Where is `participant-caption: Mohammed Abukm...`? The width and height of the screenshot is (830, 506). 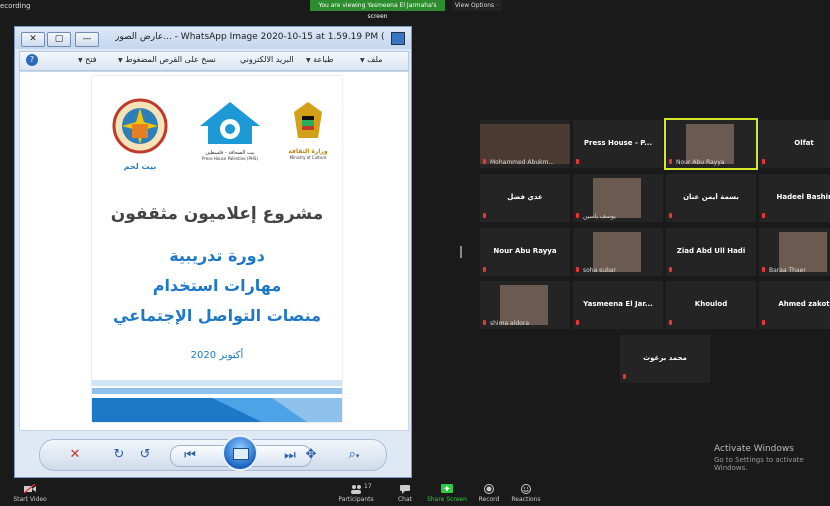
participant-caption: Mohammed Abukm... is located at coordinates (522, 162).